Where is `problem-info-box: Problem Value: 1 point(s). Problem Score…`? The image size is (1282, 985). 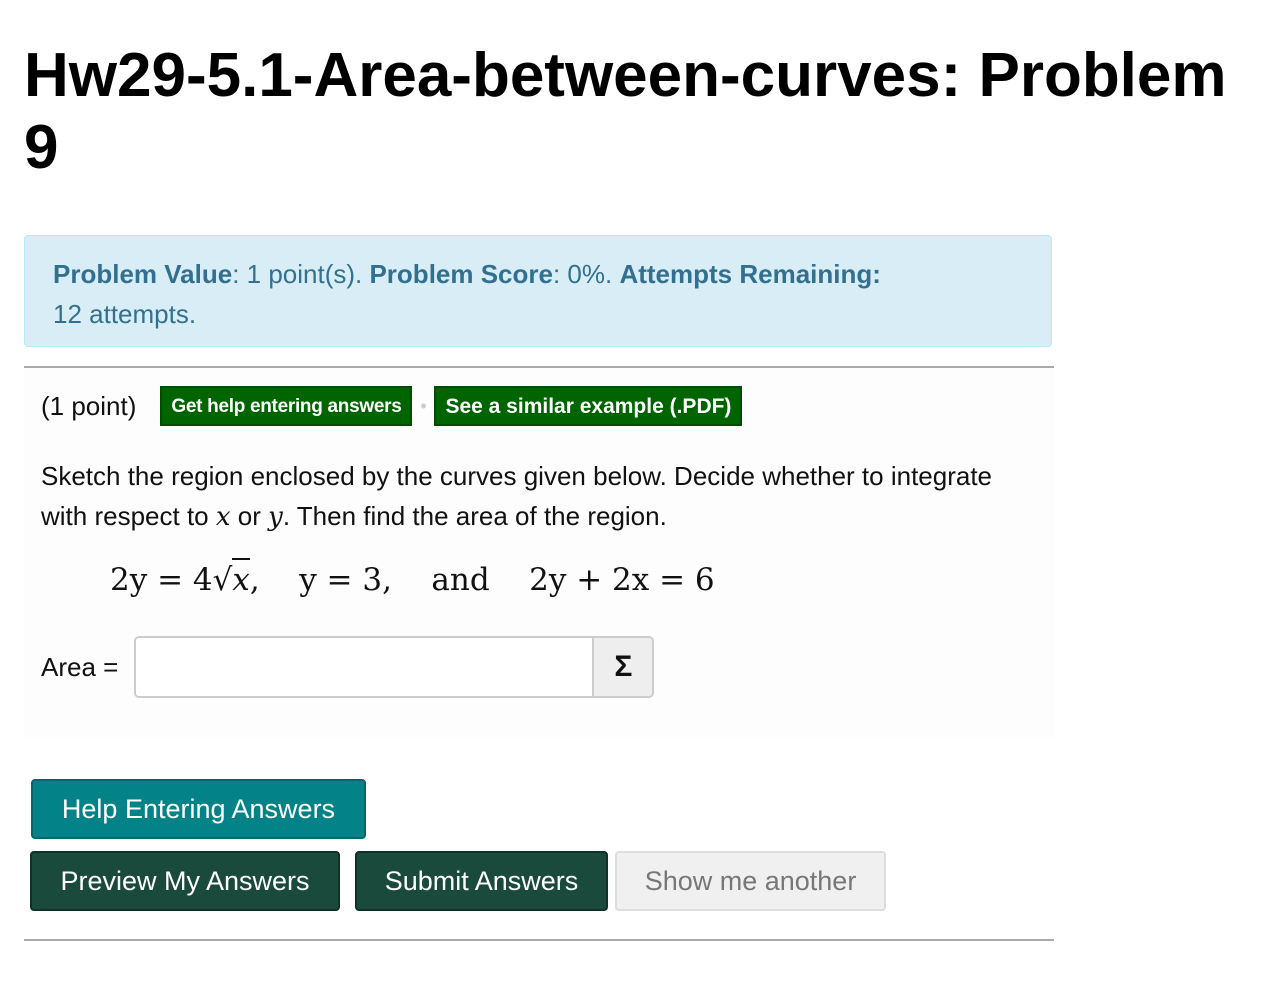
problem-info-box: Problem Value: 1 point(s). Problem Score… is located at coordinates (538, 291).